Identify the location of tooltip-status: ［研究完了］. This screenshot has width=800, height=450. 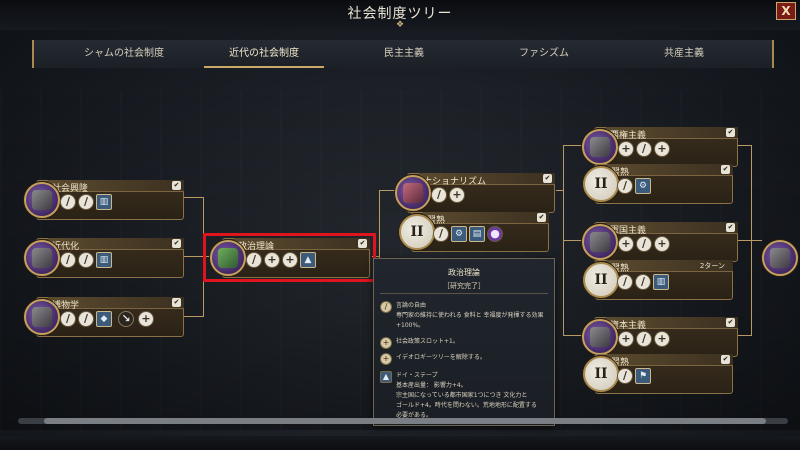
(464, 286).